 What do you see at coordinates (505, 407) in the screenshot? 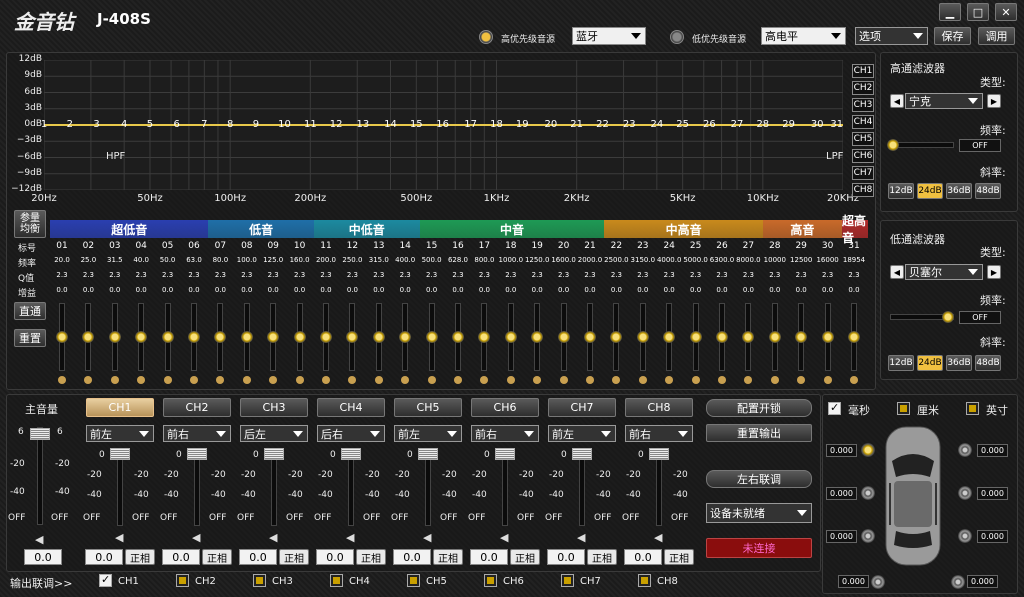
I see `channel-select-button: CH6` at bounding box center [505, 407].